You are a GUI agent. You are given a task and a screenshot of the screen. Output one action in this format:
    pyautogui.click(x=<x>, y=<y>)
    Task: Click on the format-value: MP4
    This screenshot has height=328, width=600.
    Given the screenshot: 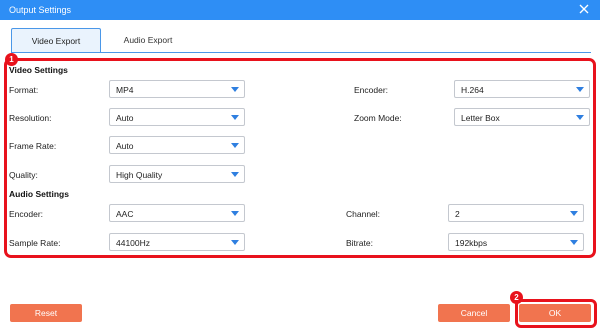 What is the action you would take?
    pyautogui.click(x=125, y=90)
    